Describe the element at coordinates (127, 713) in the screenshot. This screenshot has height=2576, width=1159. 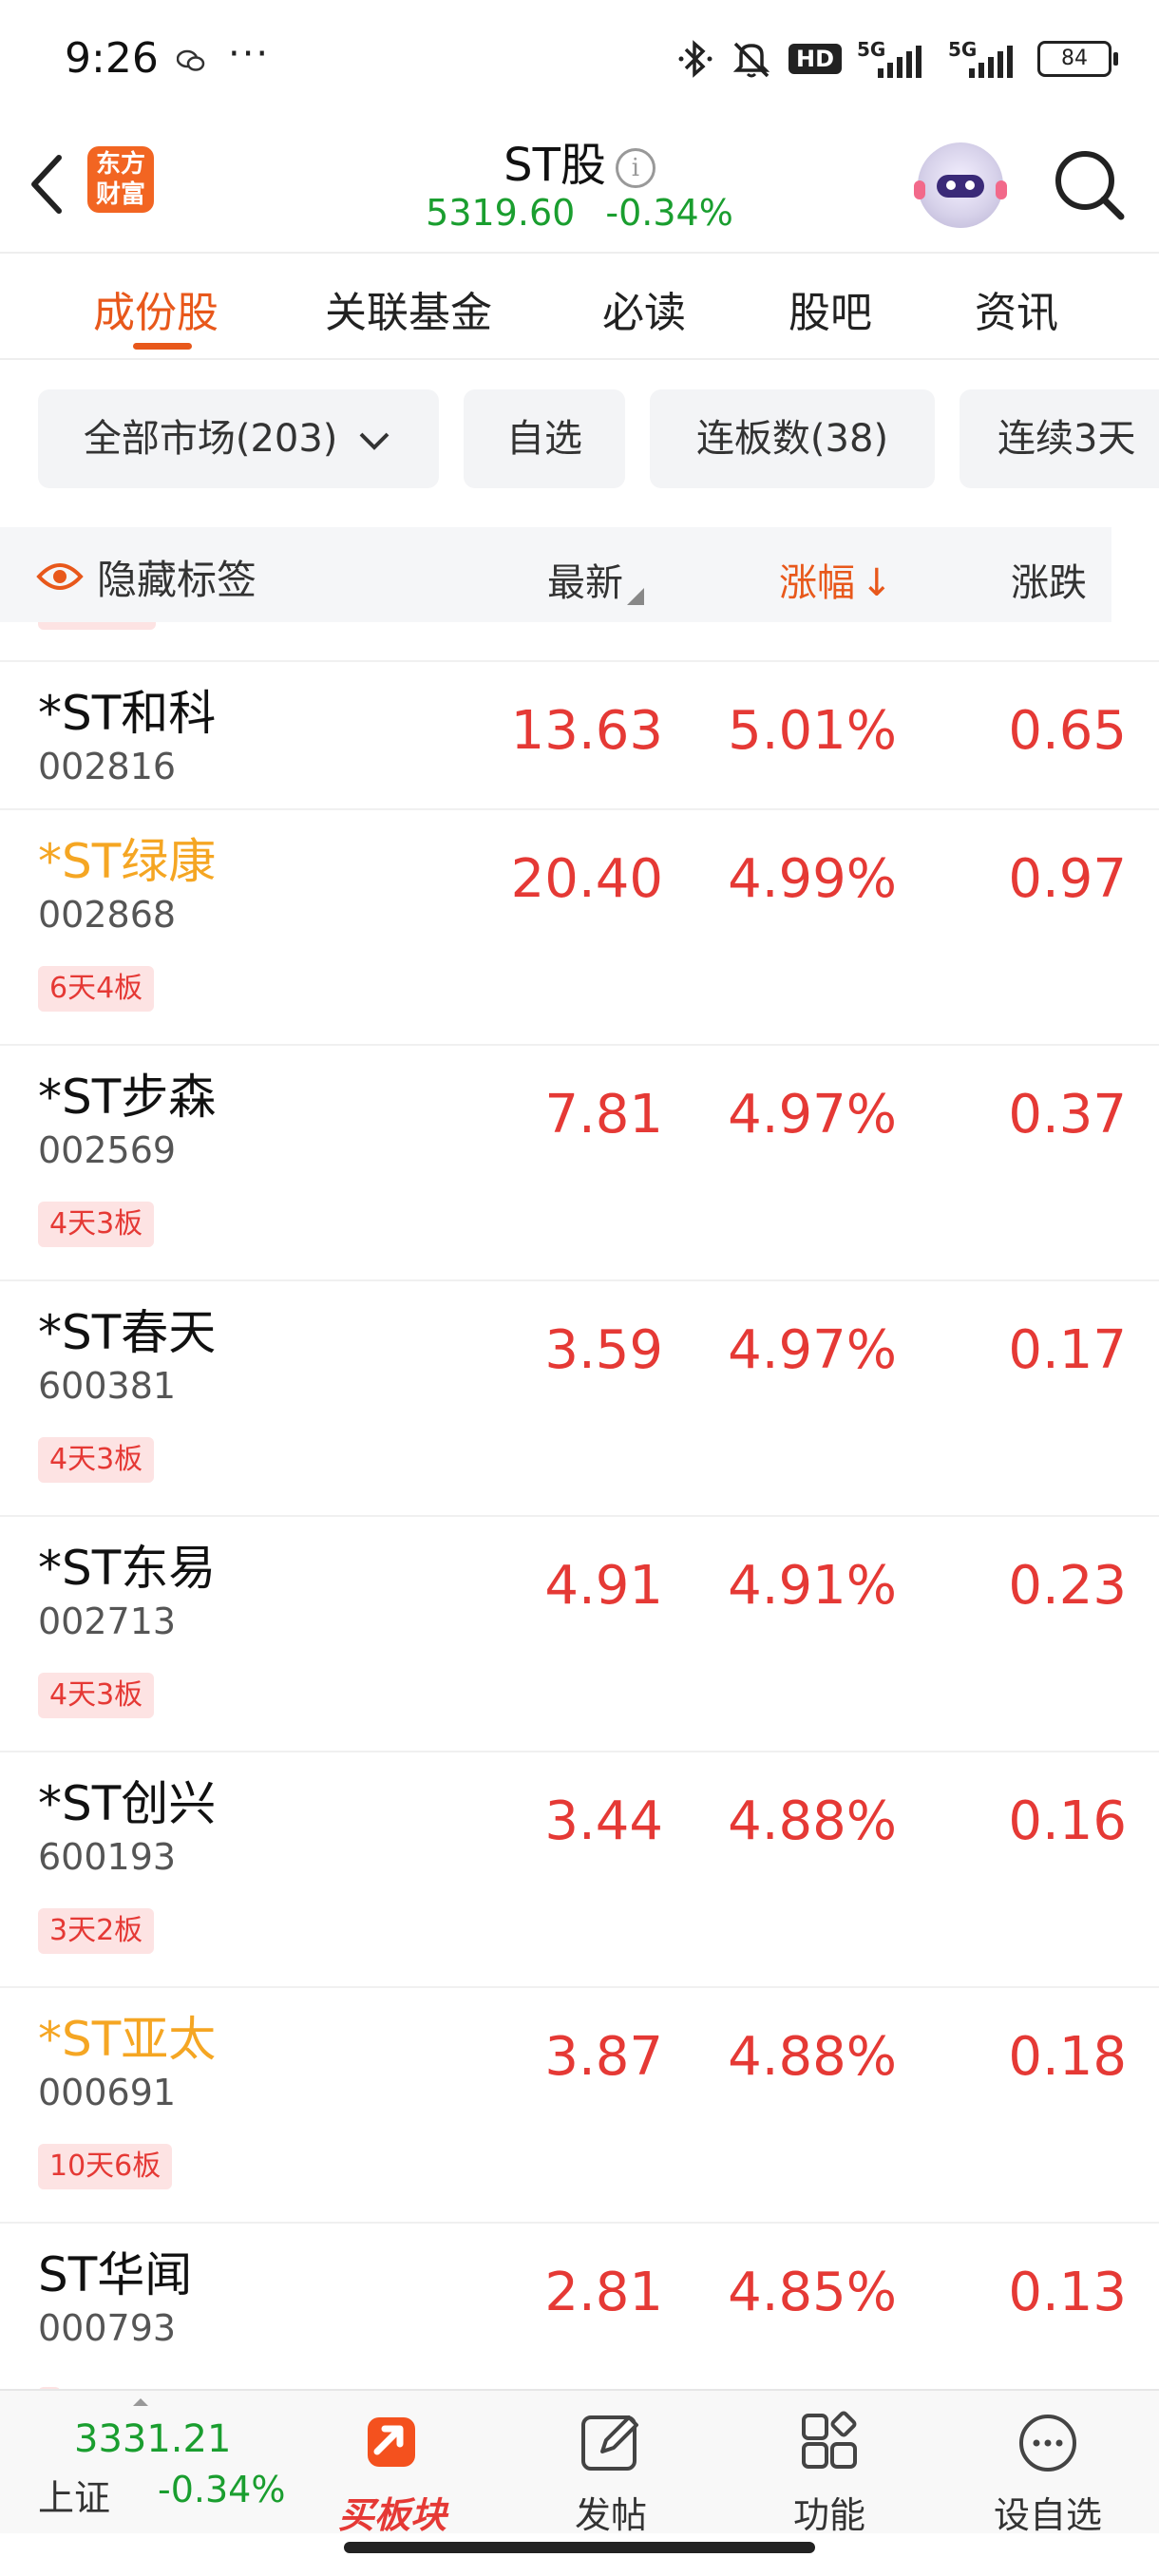
I see `stock-name: *ST和科` at that location.